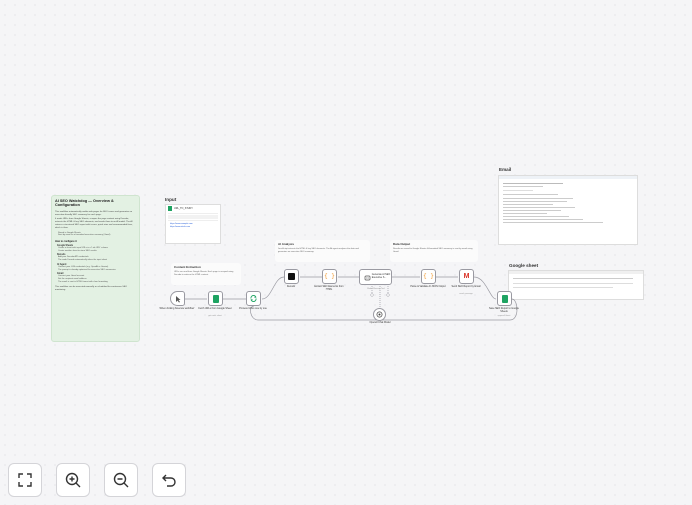  I want to click on loop-node, so click(253, 298).